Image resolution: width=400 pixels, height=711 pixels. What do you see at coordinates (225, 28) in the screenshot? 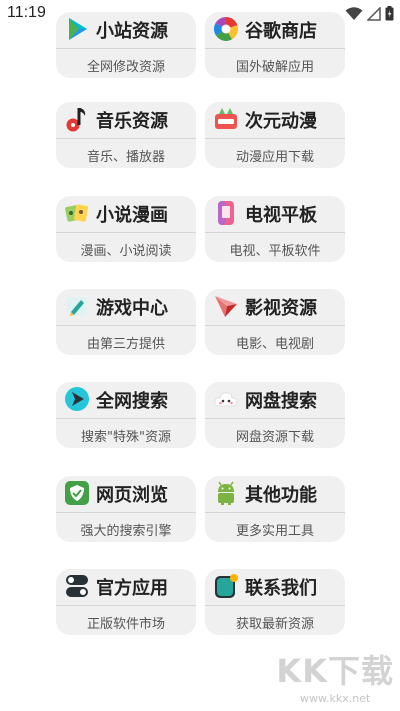
I see `google-play-icon` at bounding box center [225, 28].